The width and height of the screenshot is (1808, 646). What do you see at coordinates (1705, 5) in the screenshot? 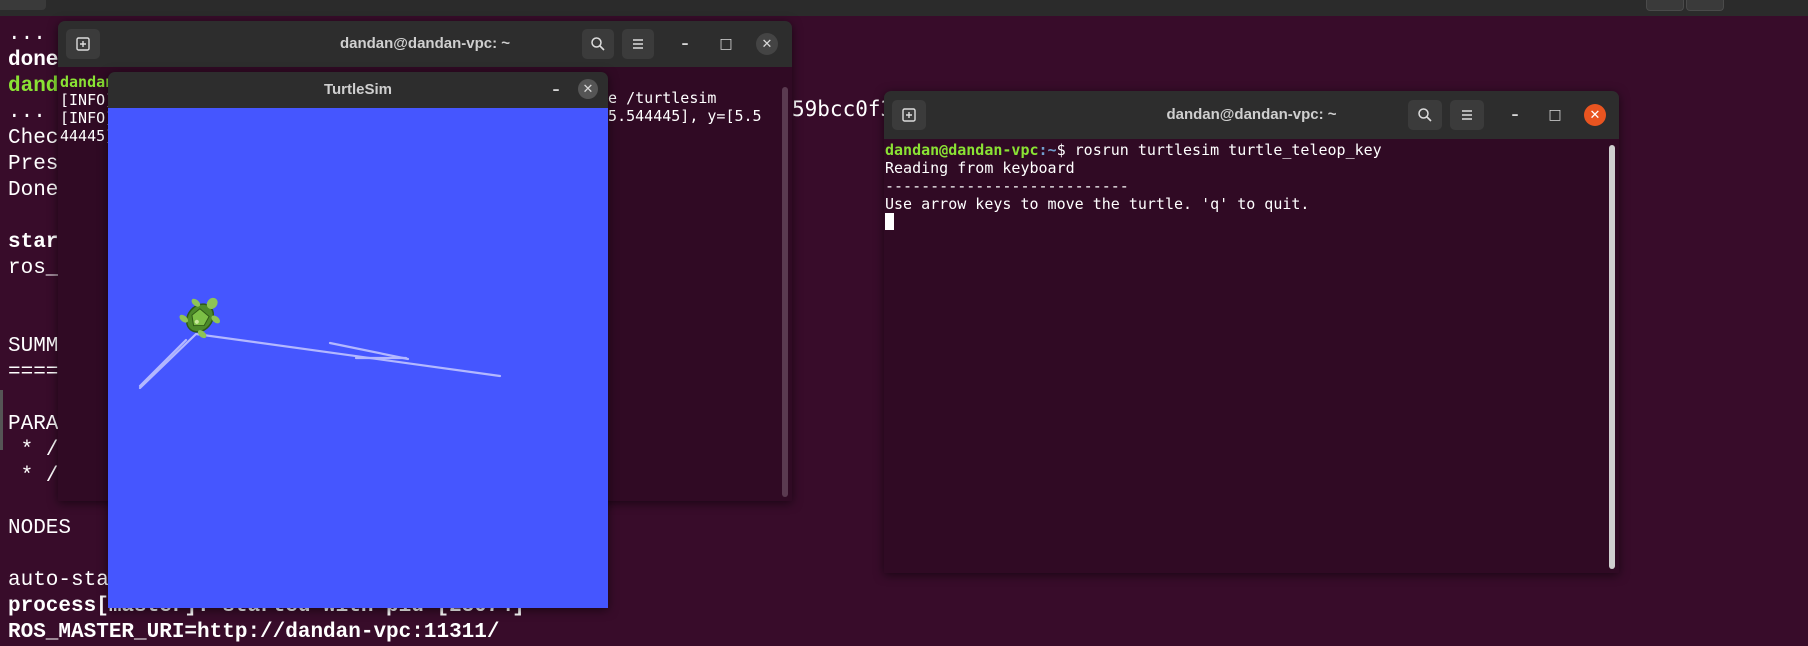
I see `background-menu-button` at bounding box center [1705, 5].